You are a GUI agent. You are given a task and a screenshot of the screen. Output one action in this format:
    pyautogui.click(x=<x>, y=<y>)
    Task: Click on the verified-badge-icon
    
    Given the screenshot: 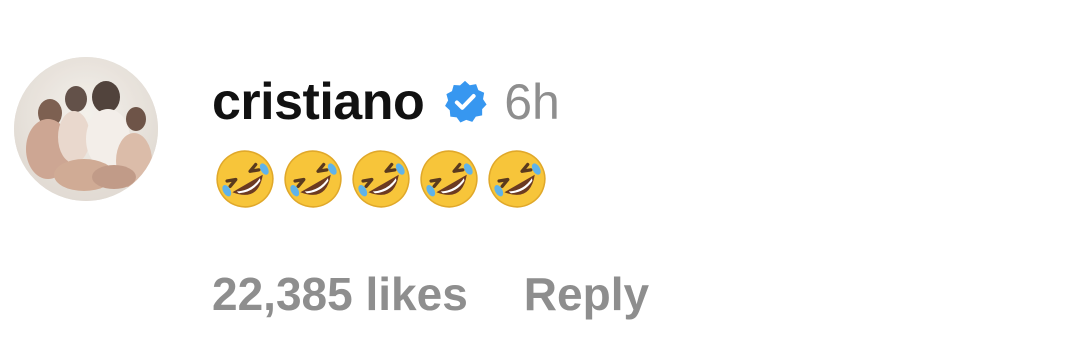 What is the action you would take?
    pyautogui.click(x=465, y=102)
    